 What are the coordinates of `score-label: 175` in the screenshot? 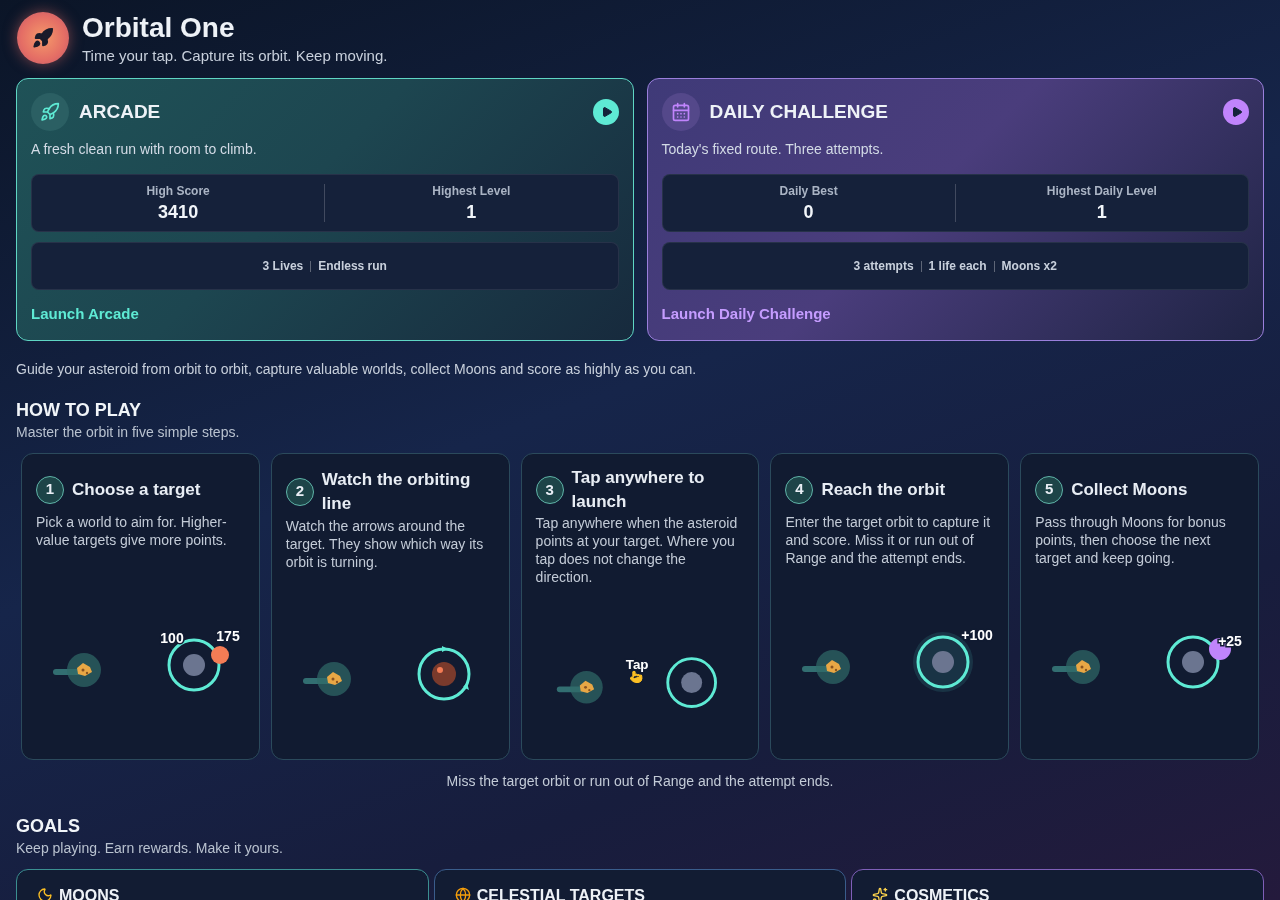 It's located at (228, 635).